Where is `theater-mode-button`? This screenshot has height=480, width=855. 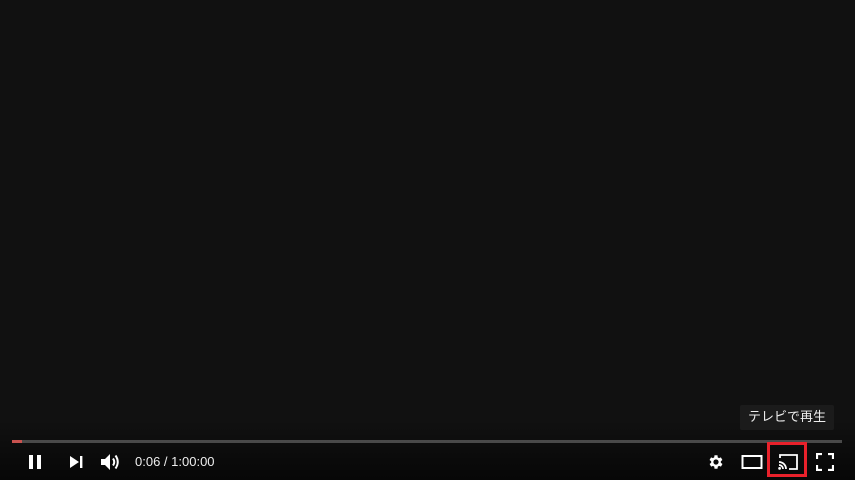
theater-mode-button is located at coordinates (752, 462).